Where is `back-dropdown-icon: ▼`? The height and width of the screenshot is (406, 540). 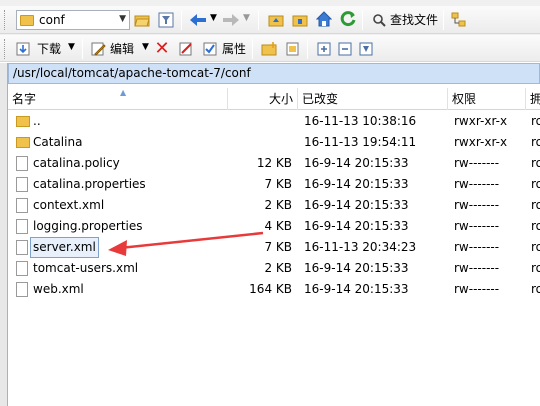 back-dropdown-icon: ▼ is located at coordinates (213, 18).